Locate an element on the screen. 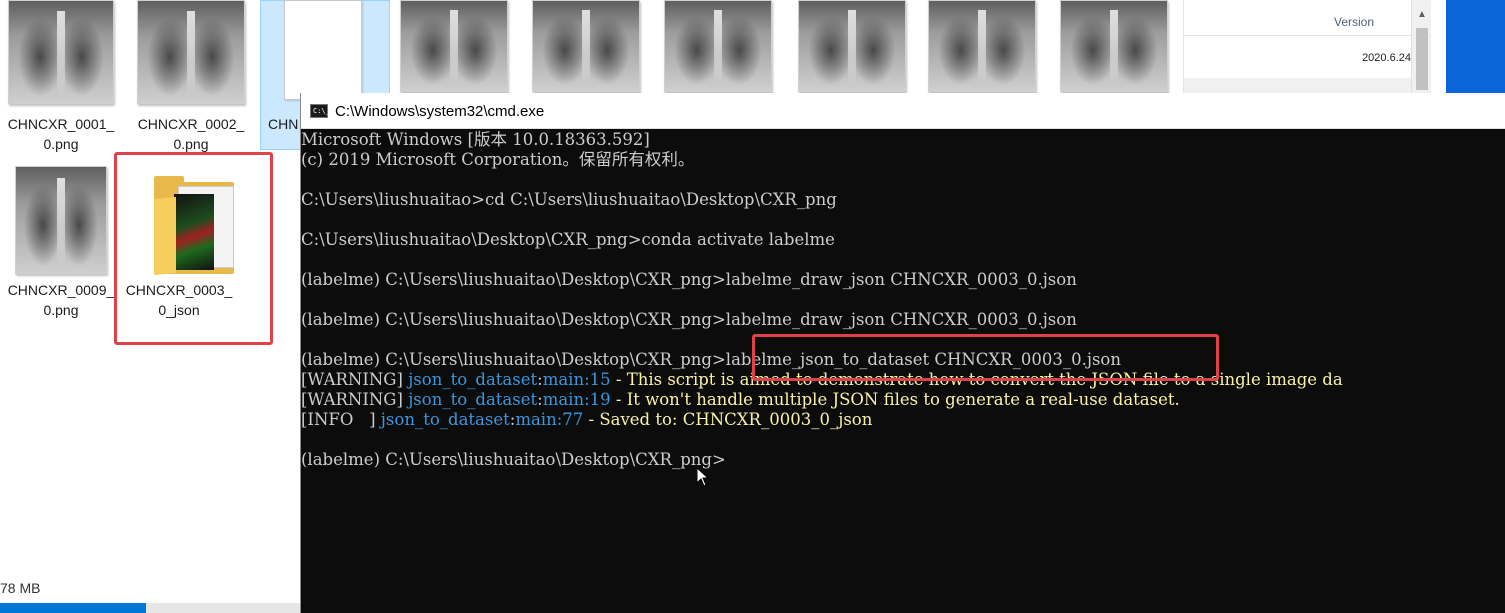 The image size is (1505, 613). file-item: CHNCXR_0001_ 0.png is located at coordinates (61, 76).